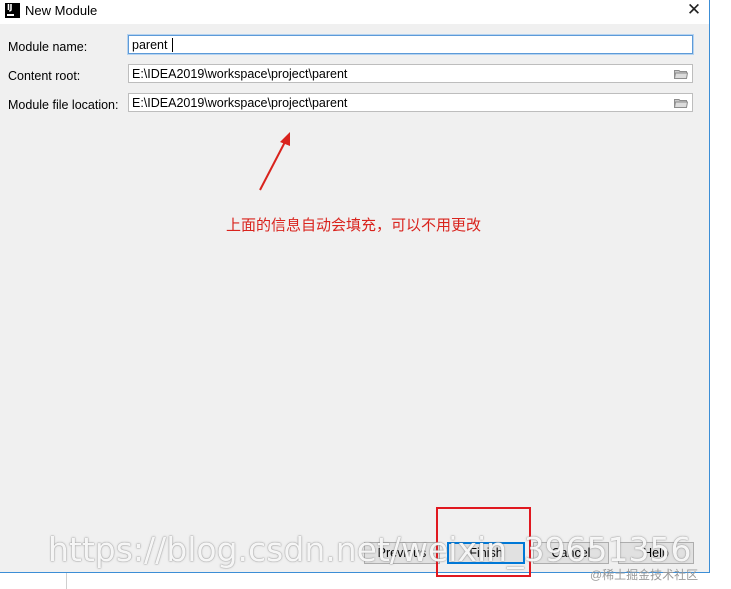  What do you see at coordinates (12, 10) in the screenshot?
I see `intellij-logo-icon: IJ` at bounding box center [12, 10].